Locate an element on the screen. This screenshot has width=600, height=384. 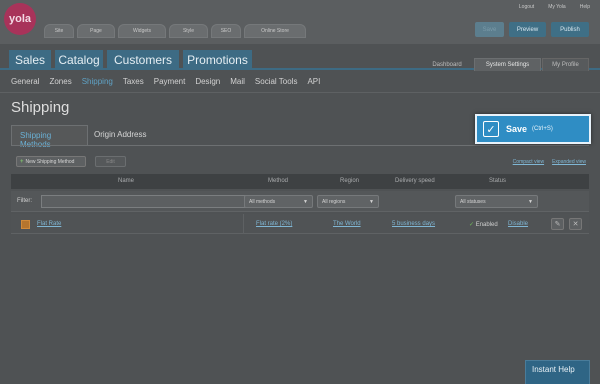
top-tabs: Site Page Widgets Style SEO Online Store is located at coordinates (176, 31).